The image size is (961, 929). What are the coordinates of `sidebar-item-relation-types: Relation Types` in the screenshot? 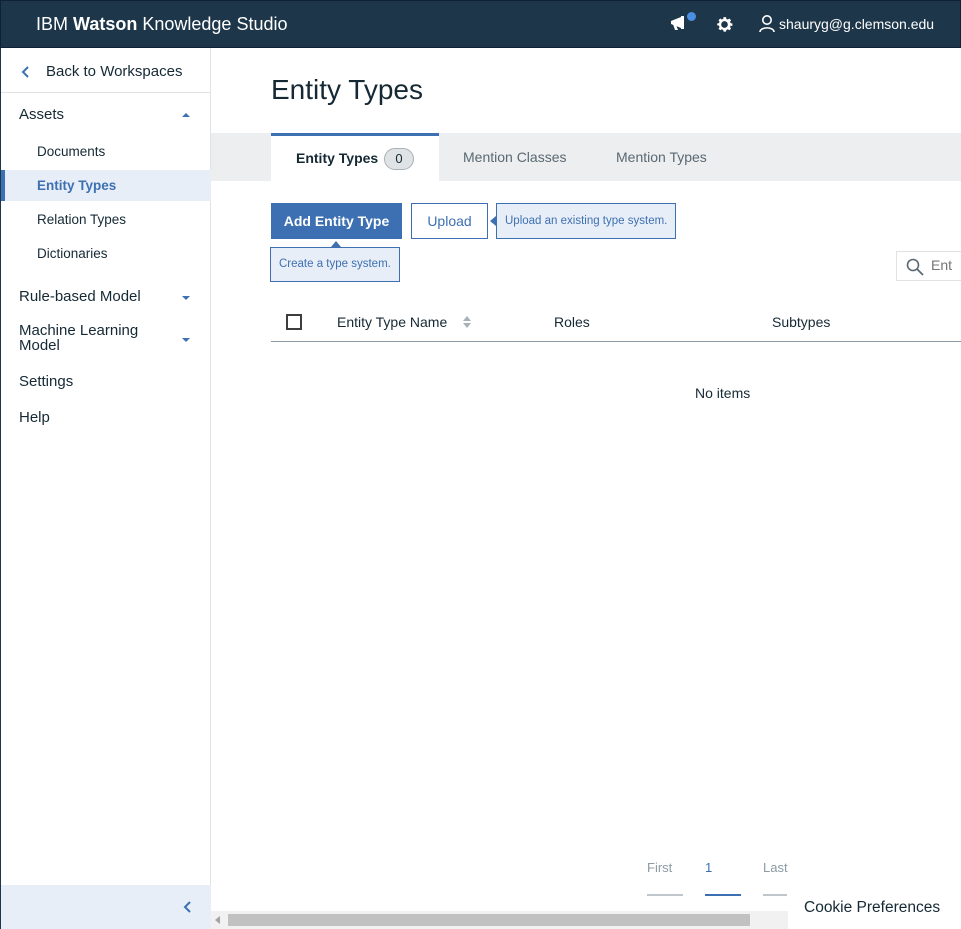 It's located at (106, 219).